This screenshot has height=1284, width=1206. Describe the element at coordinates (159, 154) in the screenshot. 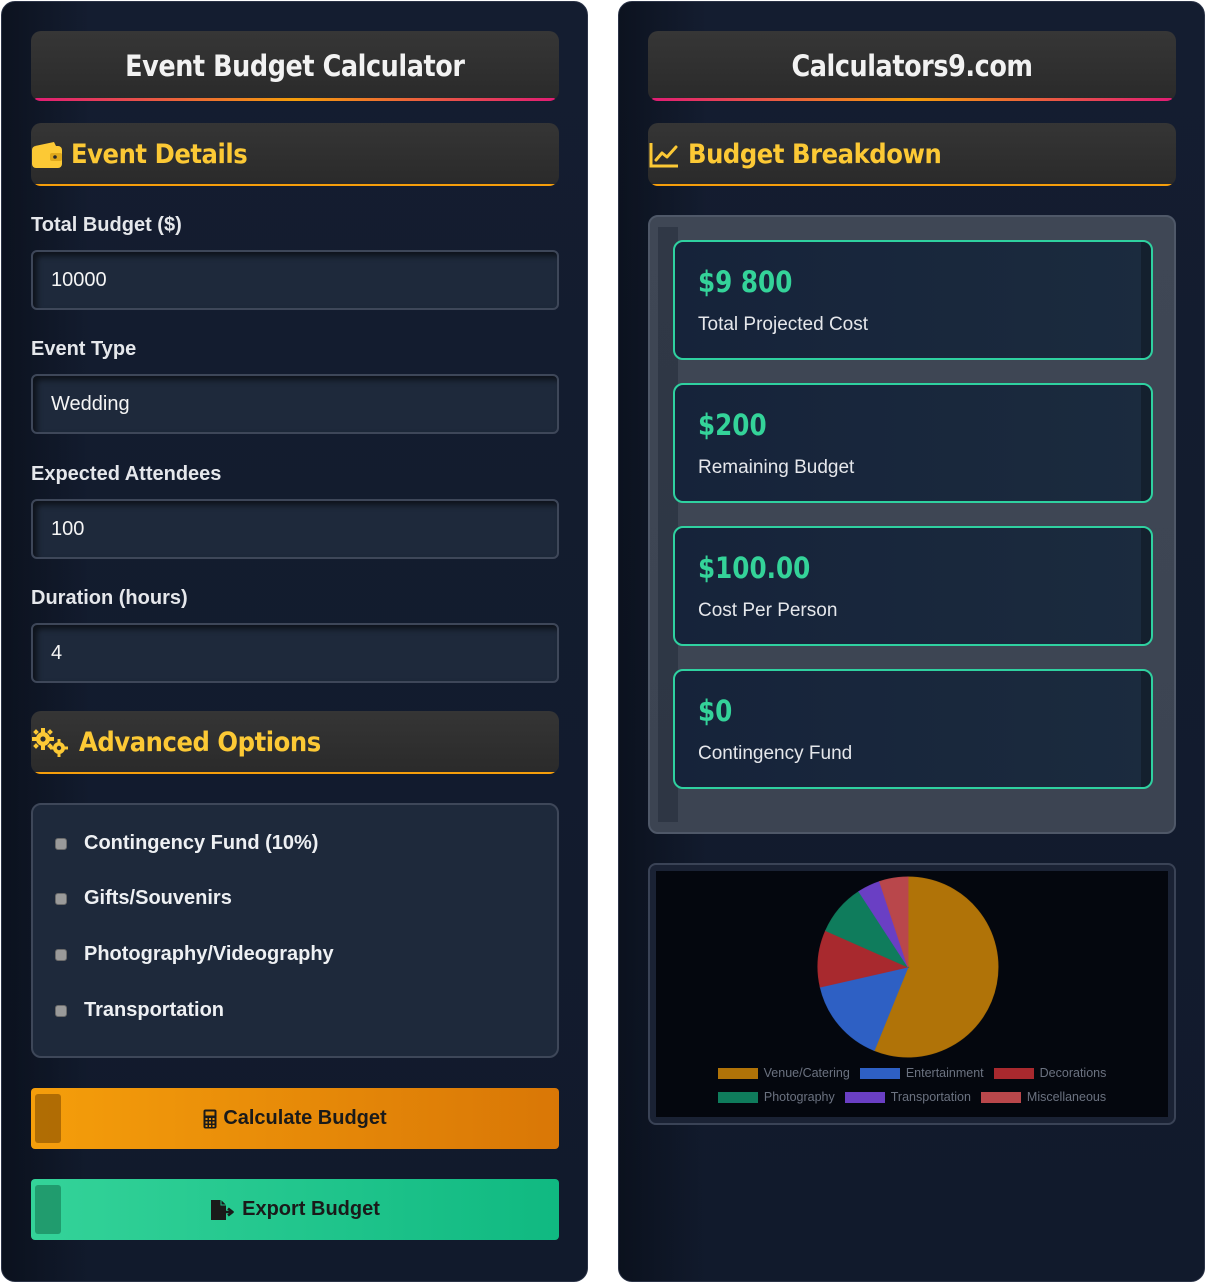

I see `event-details-heading: Event Details` at that location.